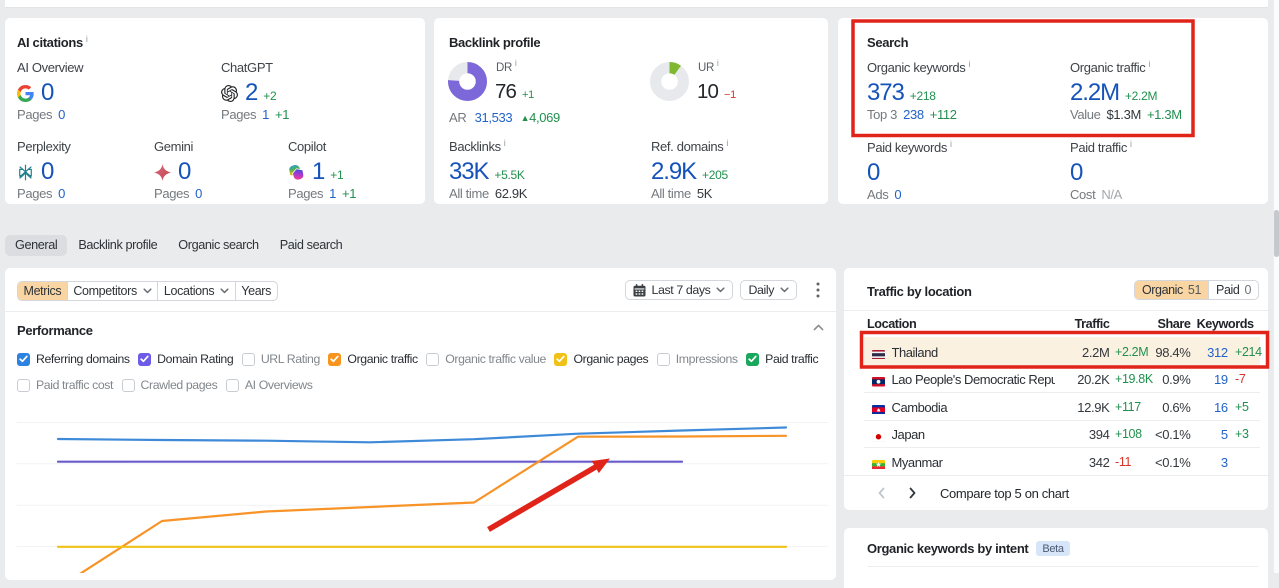 The height and width of the screenshot is (588, 1279). Describe the element at coordinates (818, 327) in the screenshot. I see `collapse-chevron-icon` at that location.